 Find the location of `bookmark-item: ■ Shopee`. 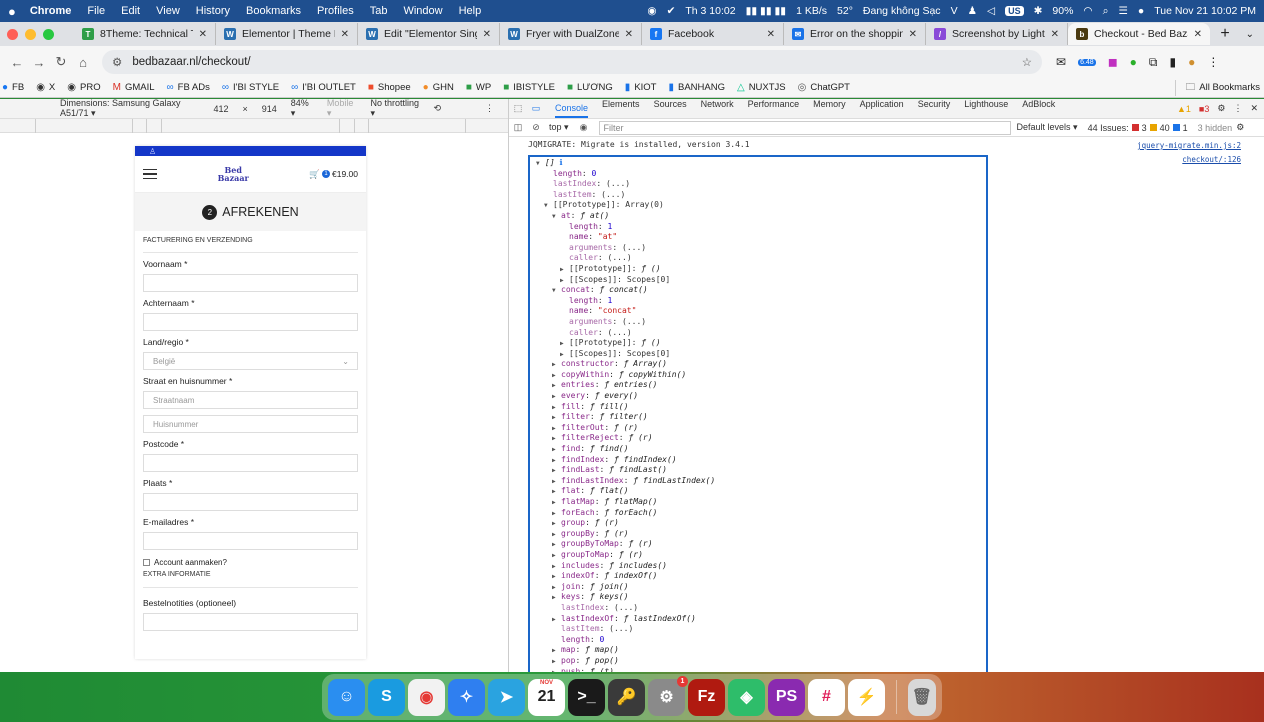

bookmark-item: ■ Shopee is located at coordinates (389, 87).